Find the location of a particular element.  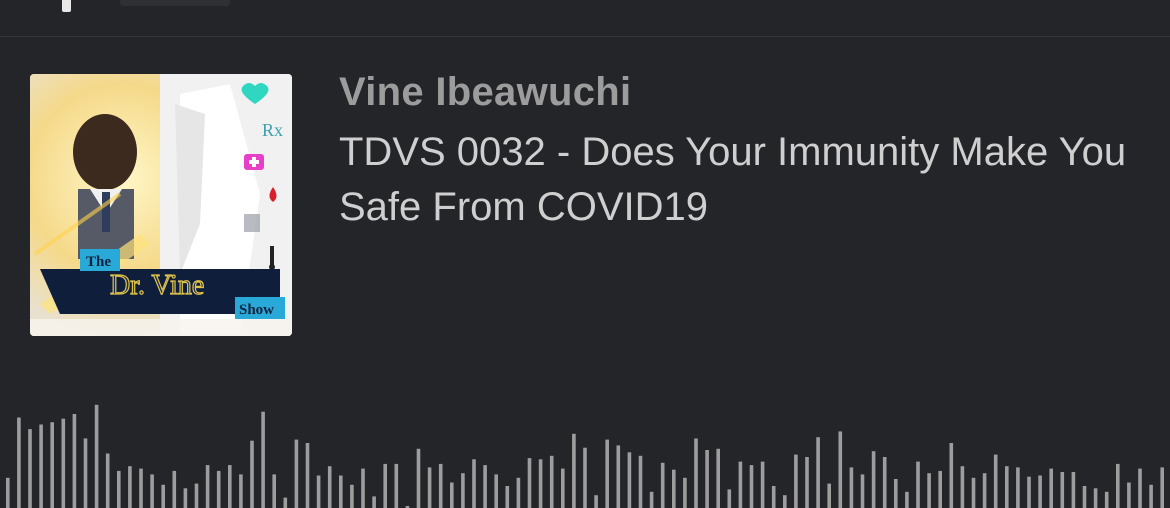

pause-icon is located at coordinates (66, 6).